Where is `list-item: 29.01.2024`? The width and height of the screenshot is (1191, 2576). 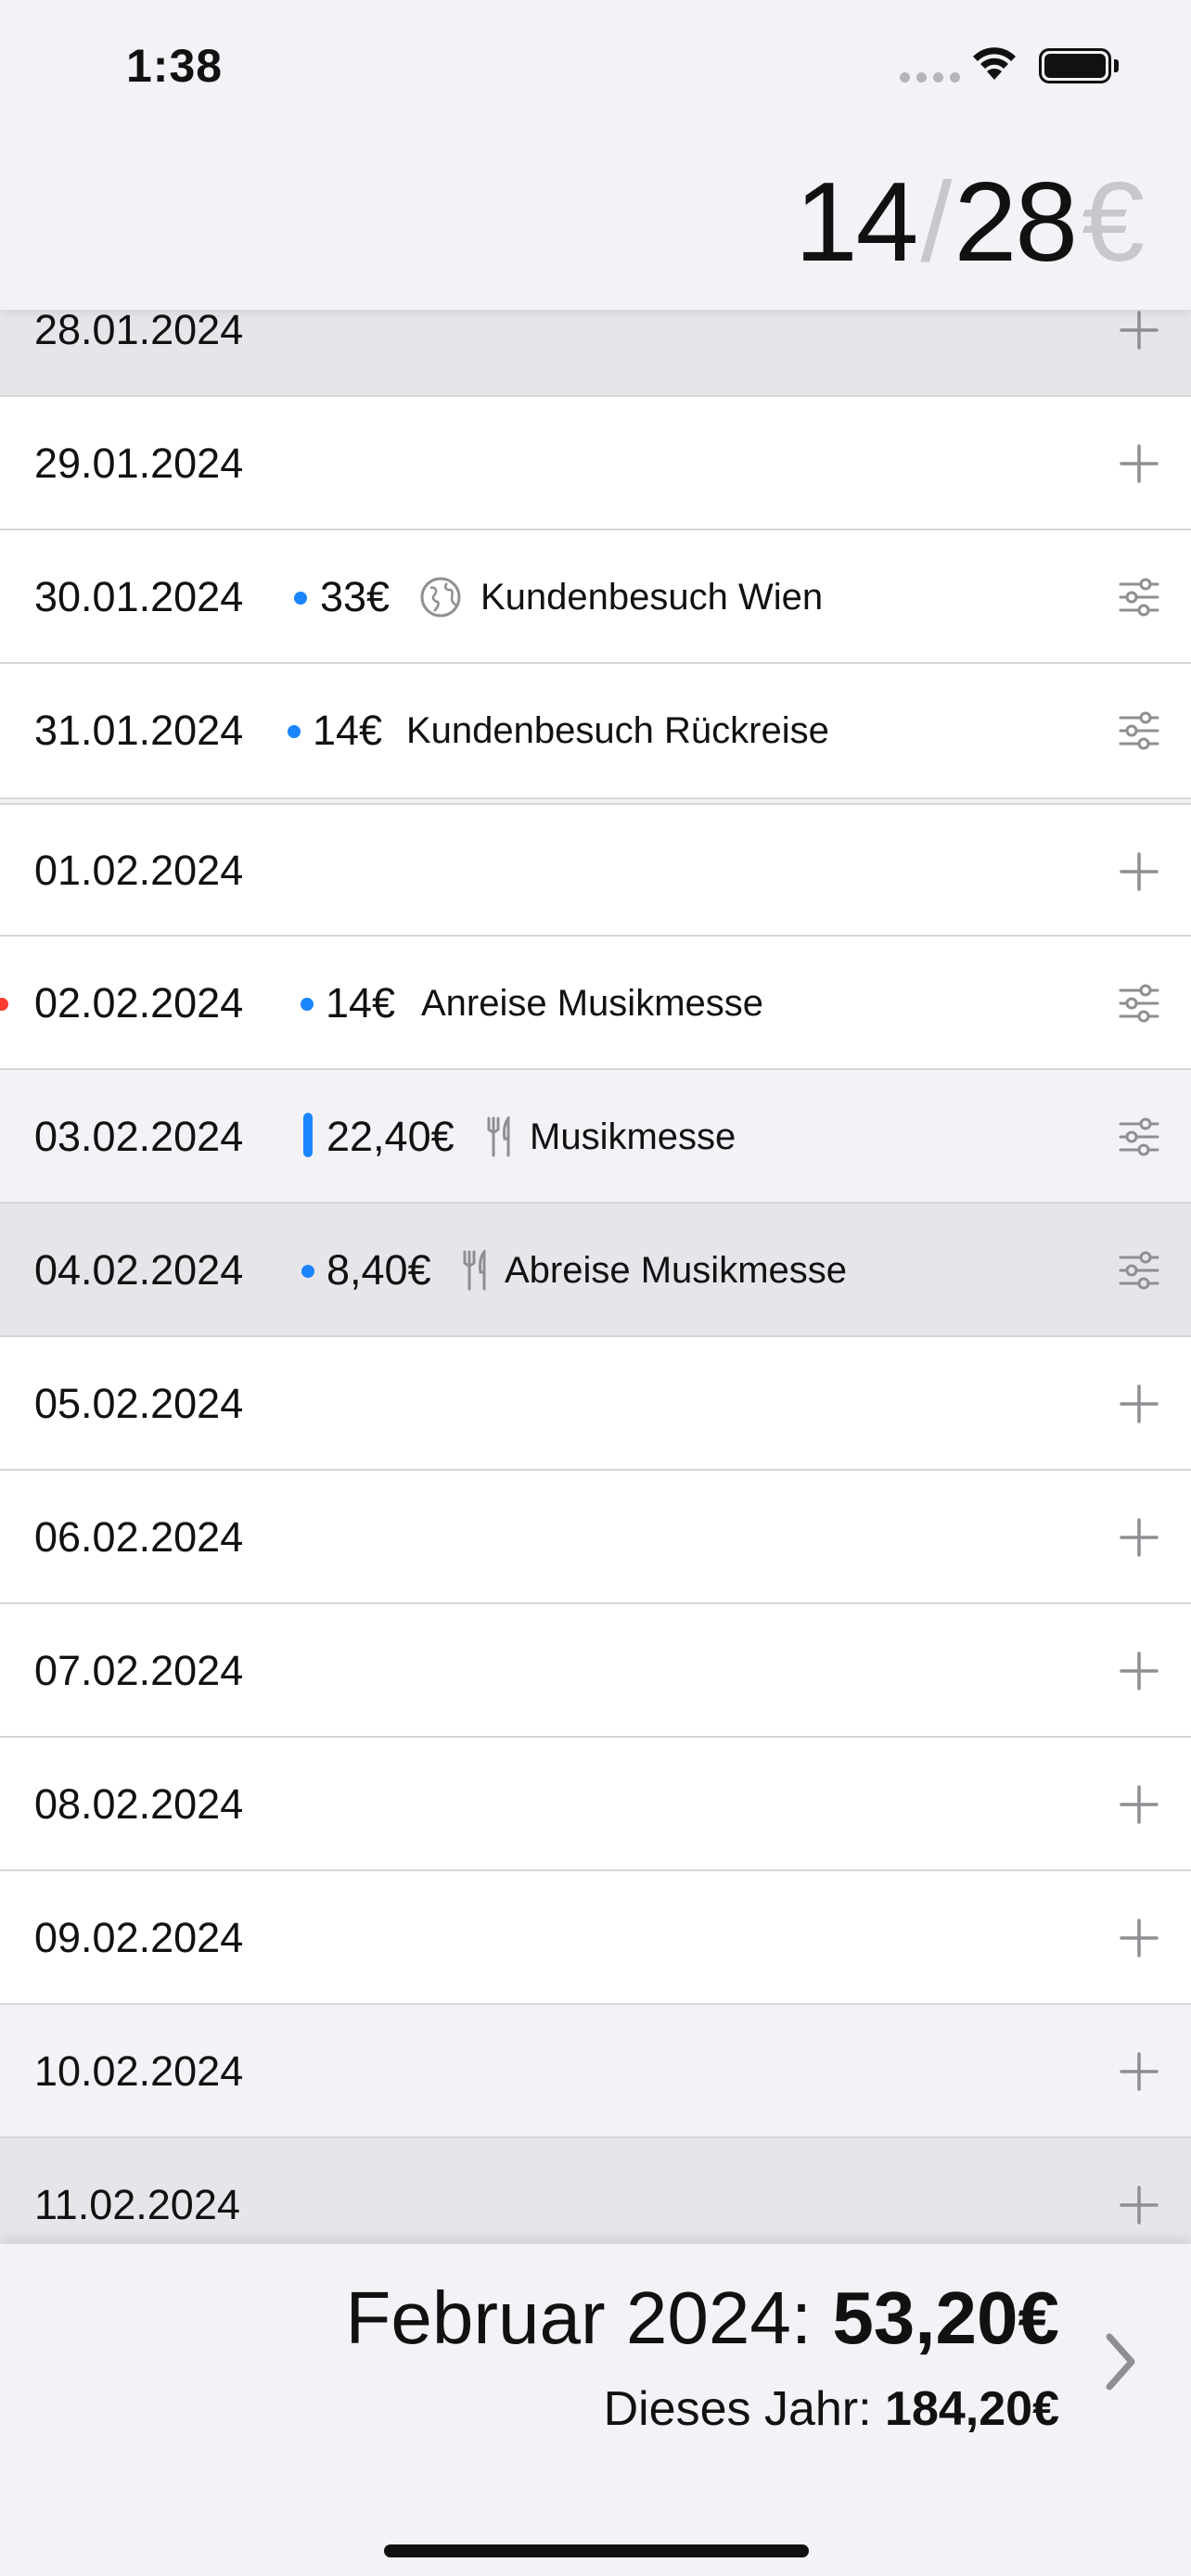 list-item: 29.01.2024 is located at coordinates (595, 463).